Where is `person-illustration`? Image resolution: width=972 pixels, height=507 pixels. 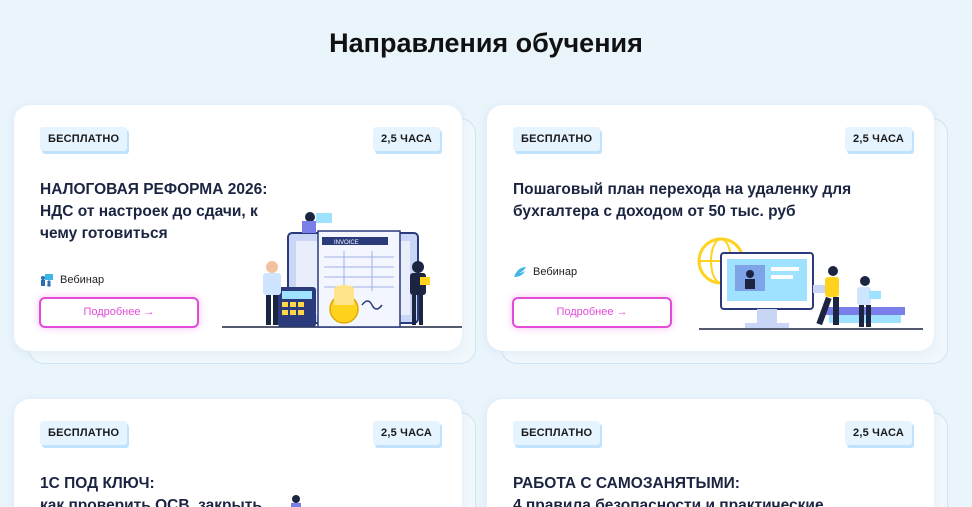
person-illustration is located at coordinates (296, 501).